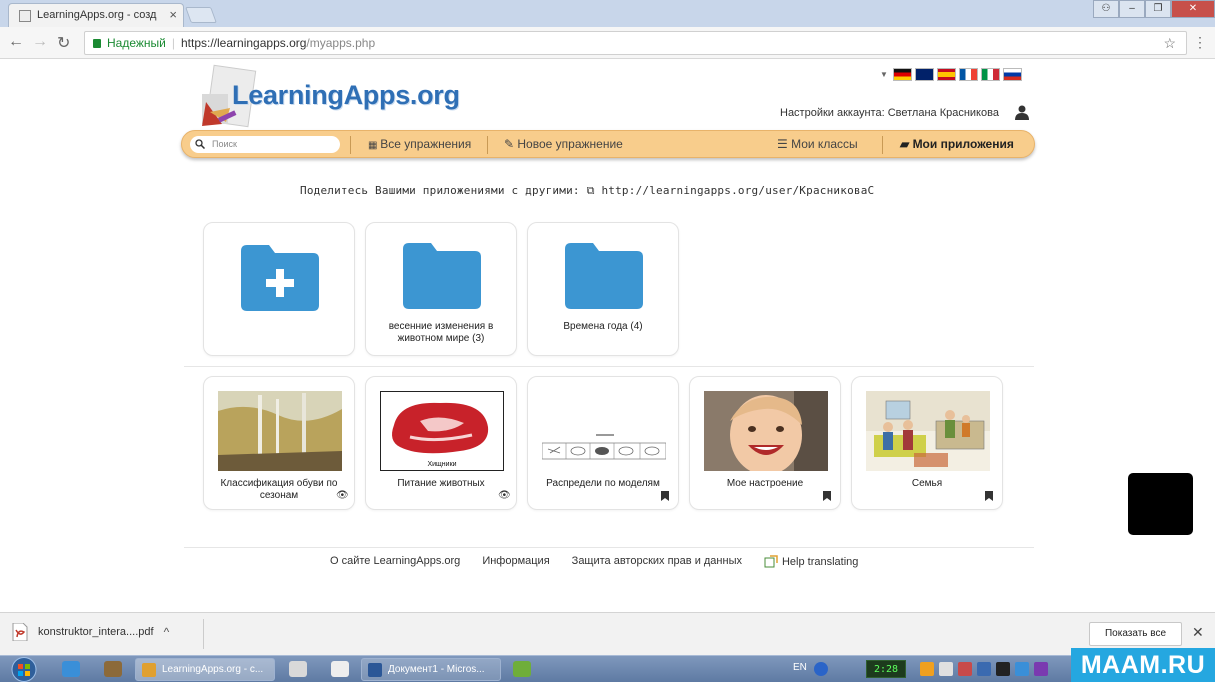 The height and width of the screenshot is (682, 1215). Describe the element at coordinates (603, 289) in the screenshot. I see `folder-card: Времена года (4)` at that location.